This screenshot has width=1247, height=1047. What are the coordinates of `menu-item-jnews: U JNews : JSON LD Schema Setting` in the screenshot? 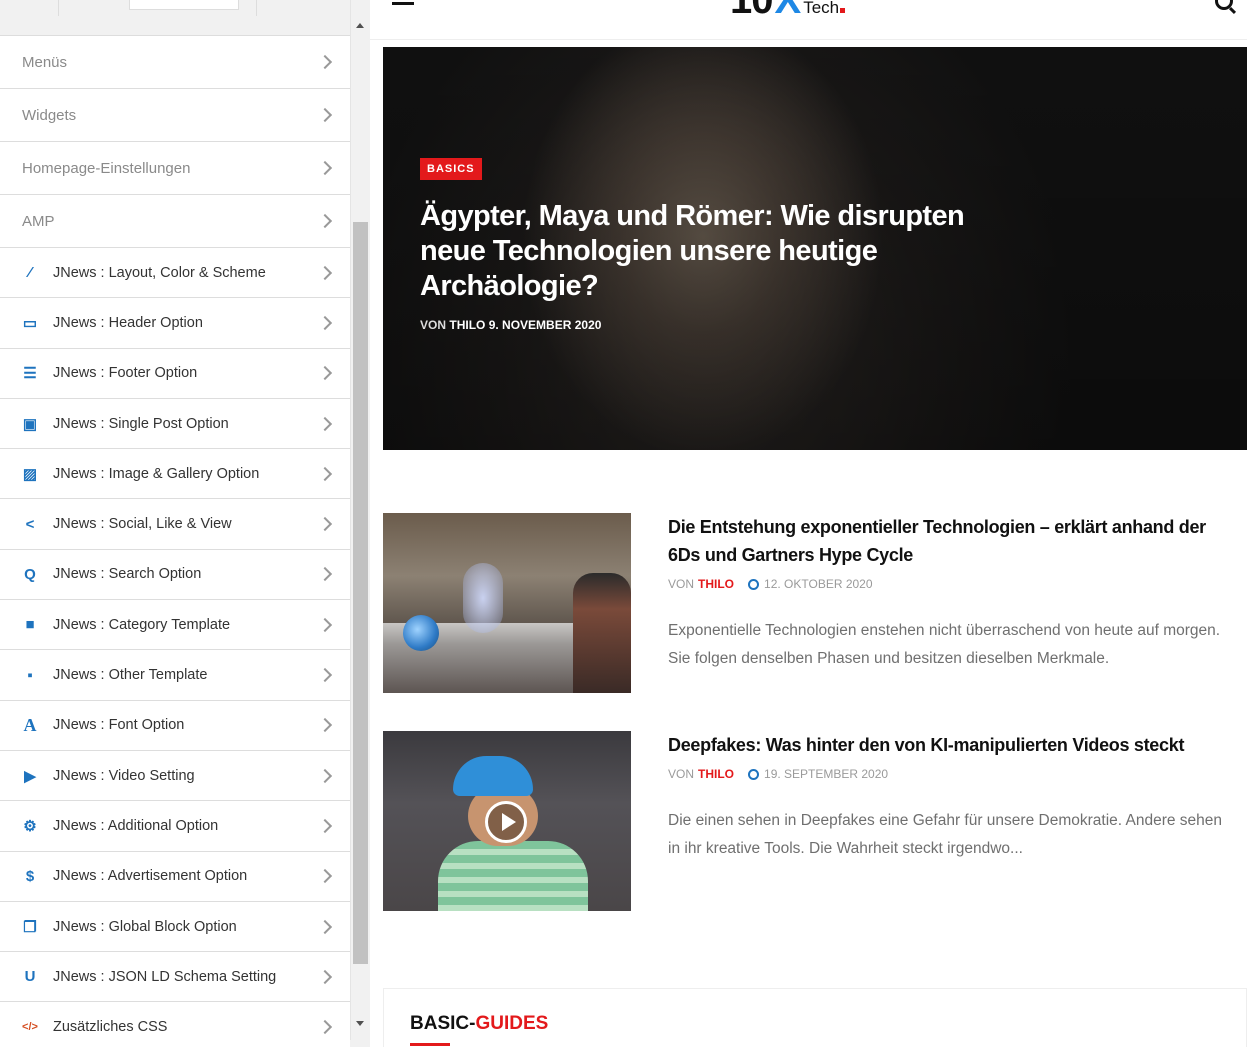 It's located at (175, 977).